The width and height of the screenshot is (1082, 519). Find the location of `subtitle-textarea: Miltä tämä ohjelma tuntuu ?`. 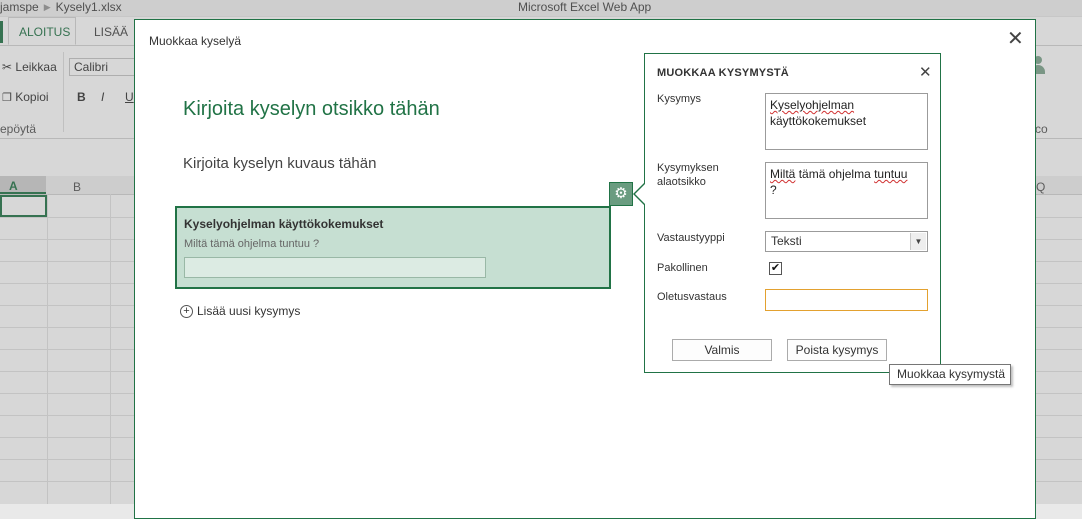

subtitle-textarea: Miltä tämä ohjelma tuntuu ? is located at coordinates (846, 190).